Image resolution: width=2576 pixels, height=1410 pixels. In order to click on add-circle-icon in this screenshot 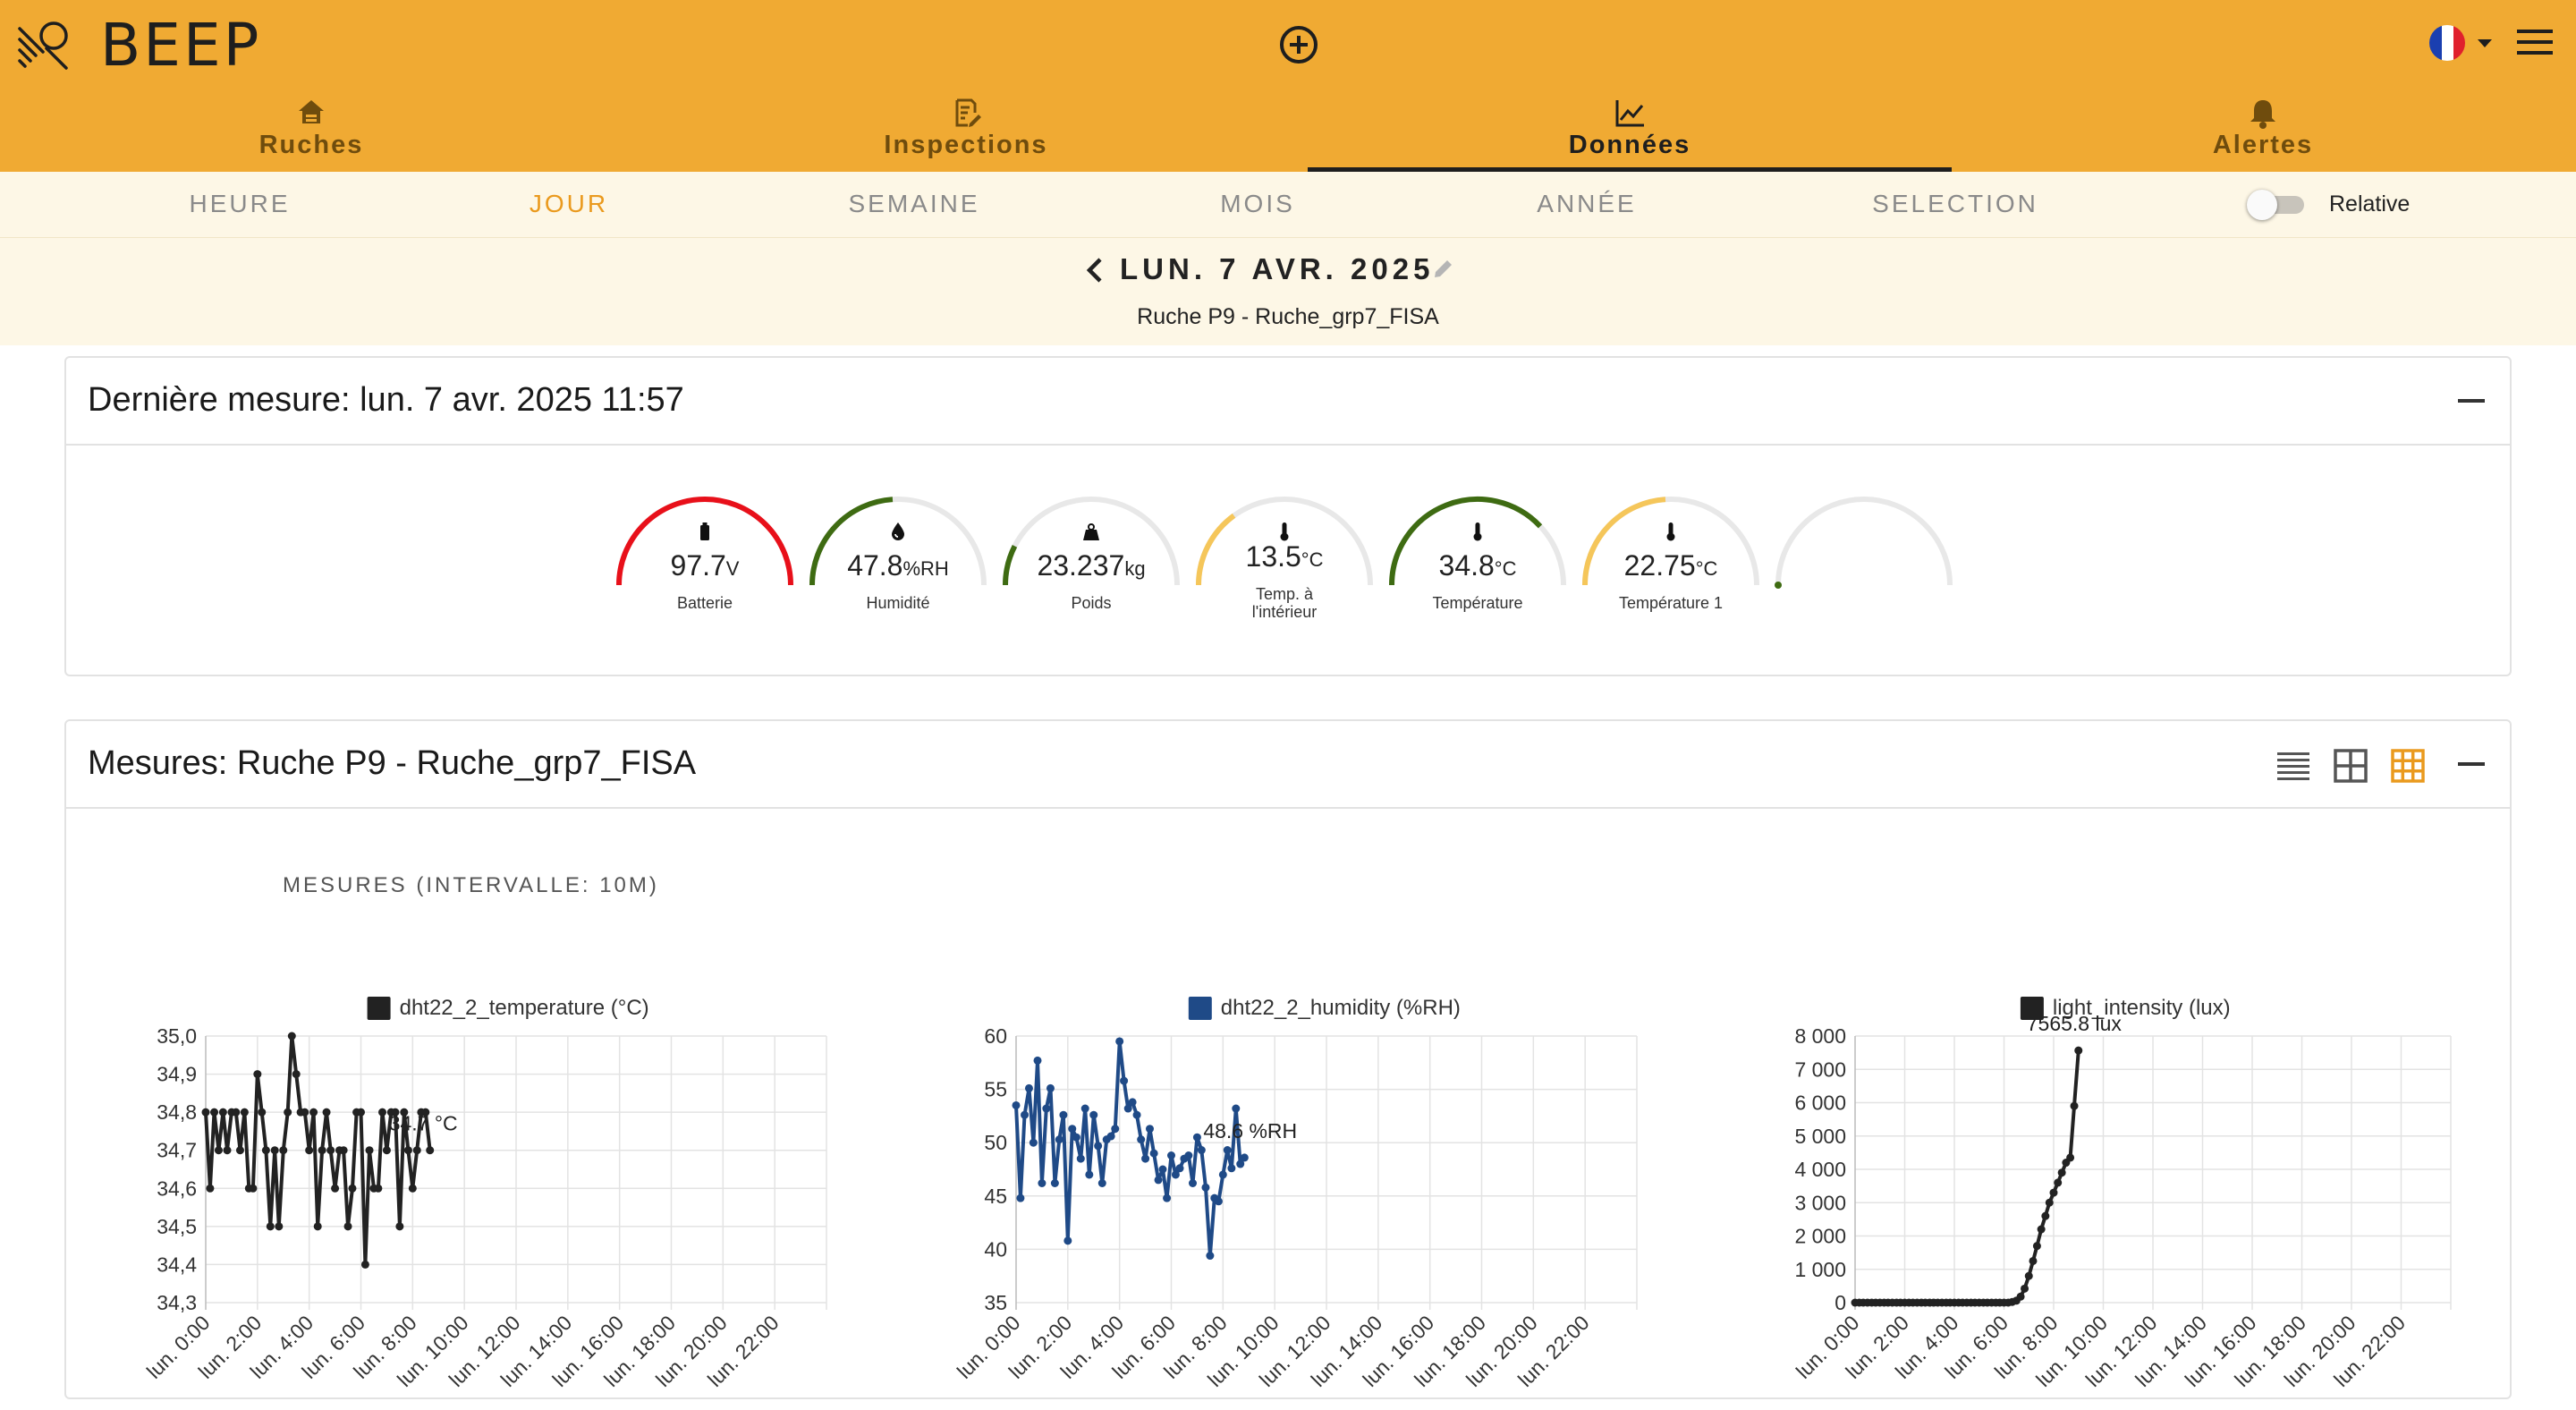, I will do `click(1298, 45)`.